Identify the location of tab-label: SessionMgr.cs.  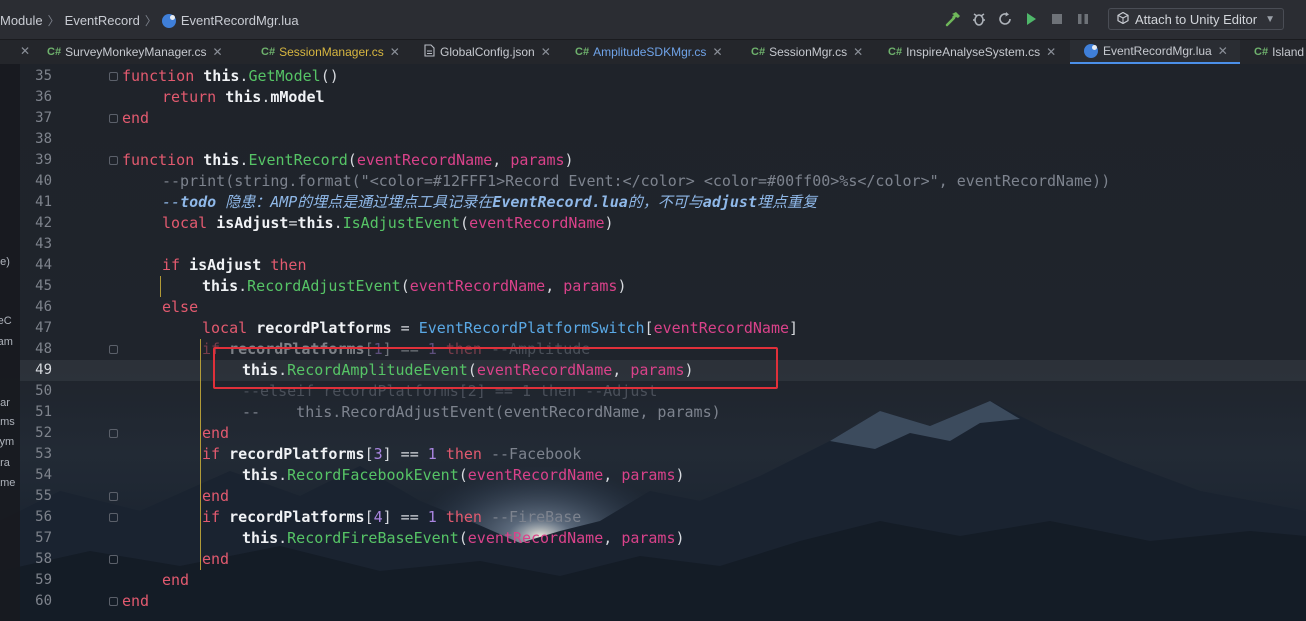
(808, 52).